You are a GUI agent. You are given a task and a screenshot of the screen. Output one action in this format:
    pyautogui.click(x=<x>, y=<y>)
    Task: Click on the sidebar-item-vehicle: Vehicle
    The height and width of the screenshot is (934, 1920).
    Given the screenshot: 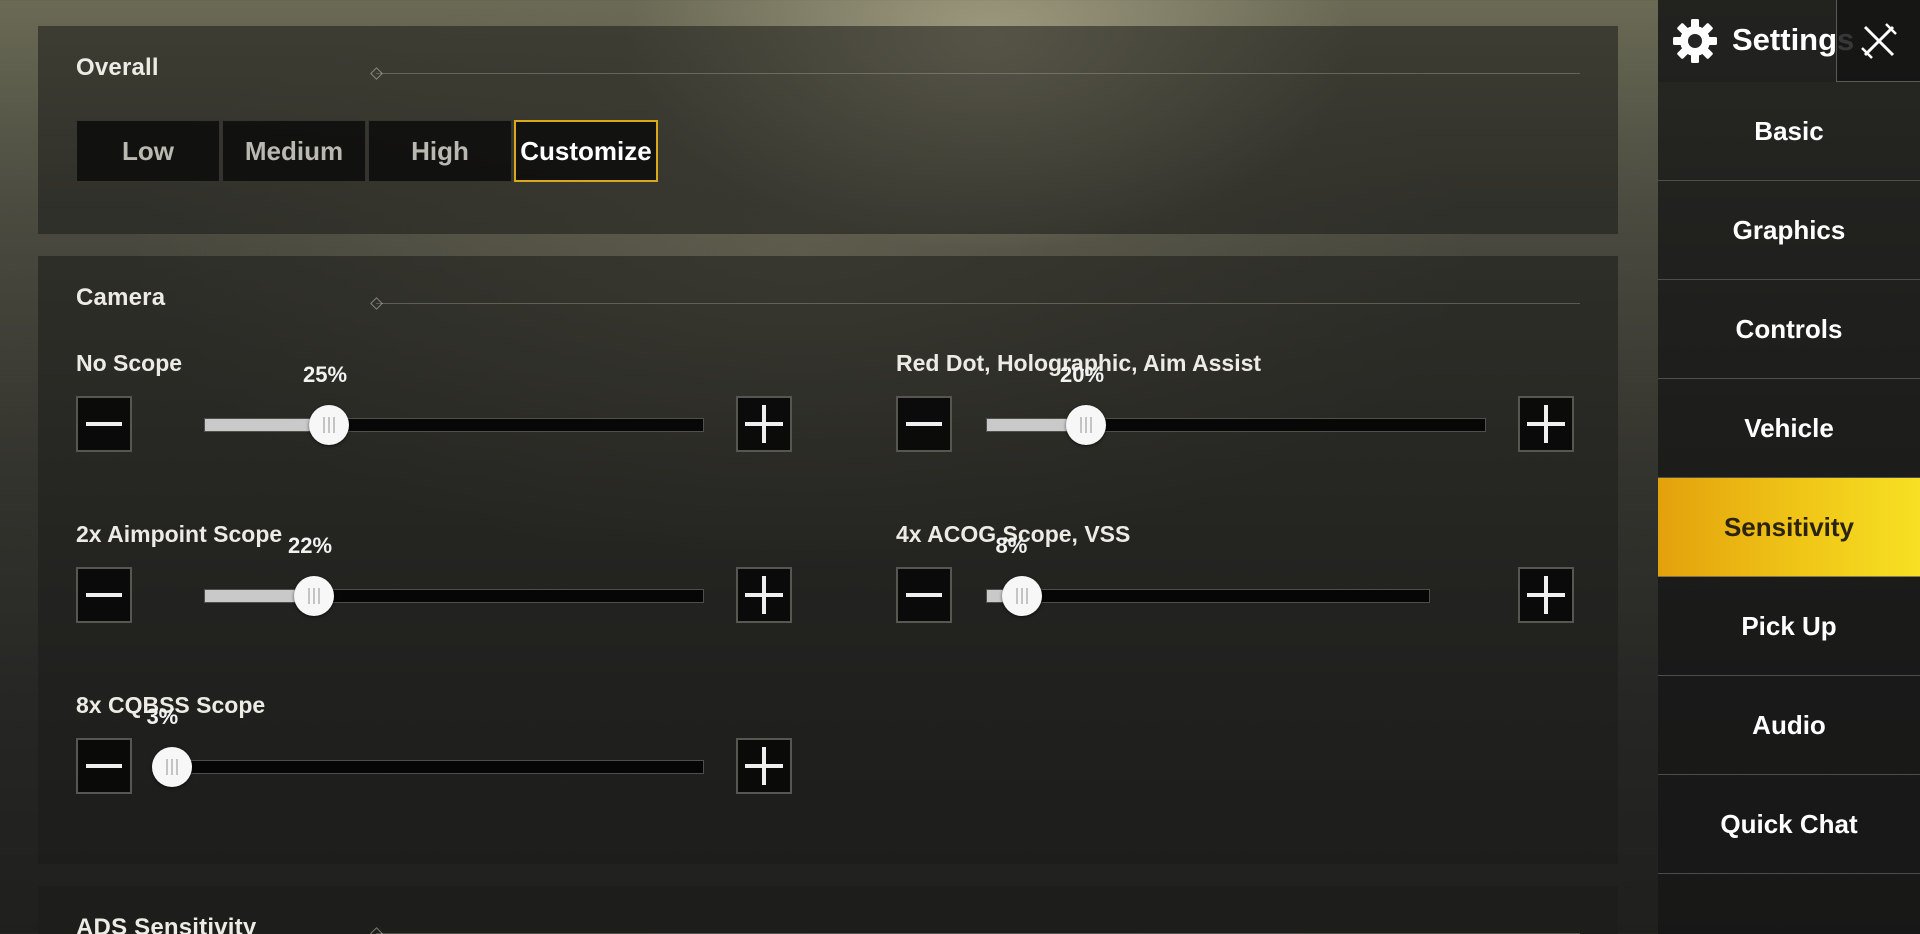 What is the action you would take?
    pyautogui.click(x=1789, y=428)
    